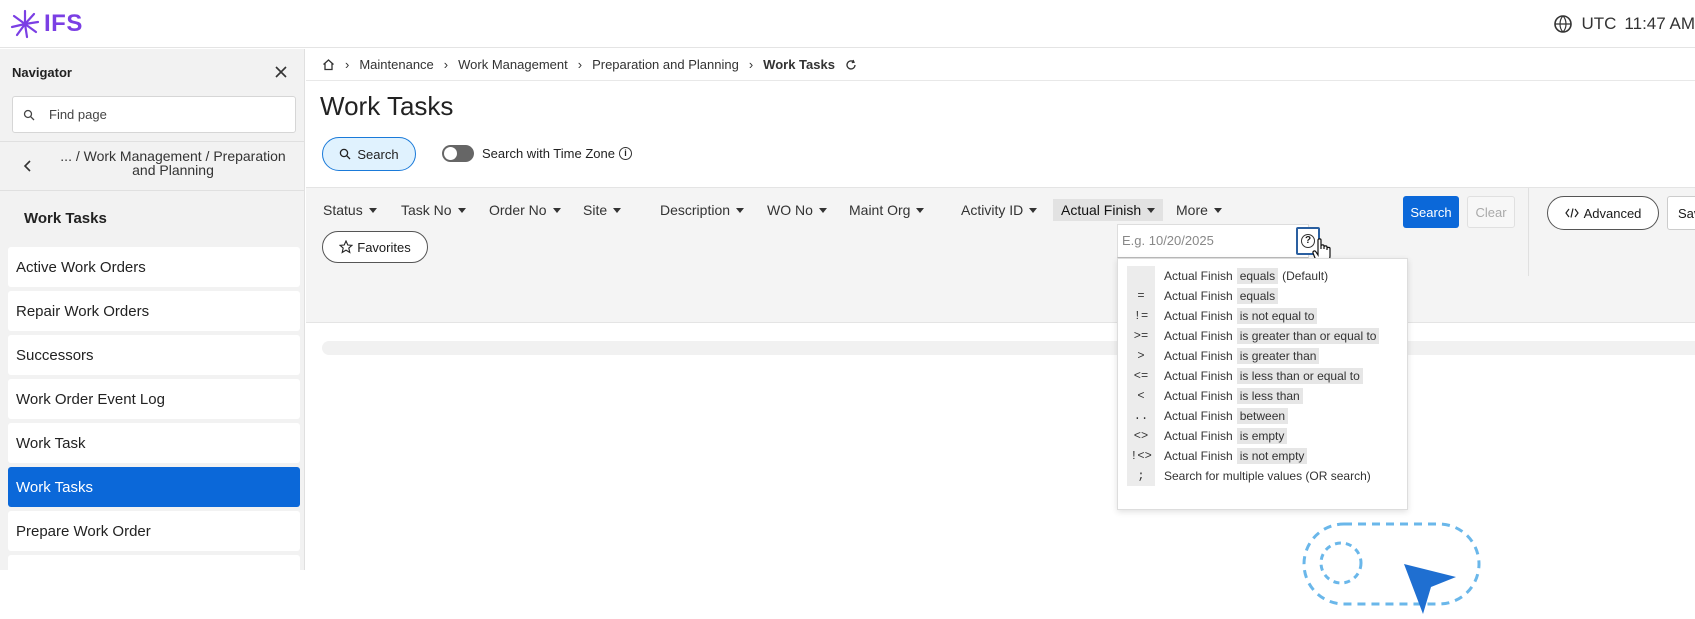 The height and width of the screenshot is (619, 1695). What do you see at coordinates (1141, 456) in the screenshot?
I see `operator-symbol: !<>` at bounding box center [1141, 456].